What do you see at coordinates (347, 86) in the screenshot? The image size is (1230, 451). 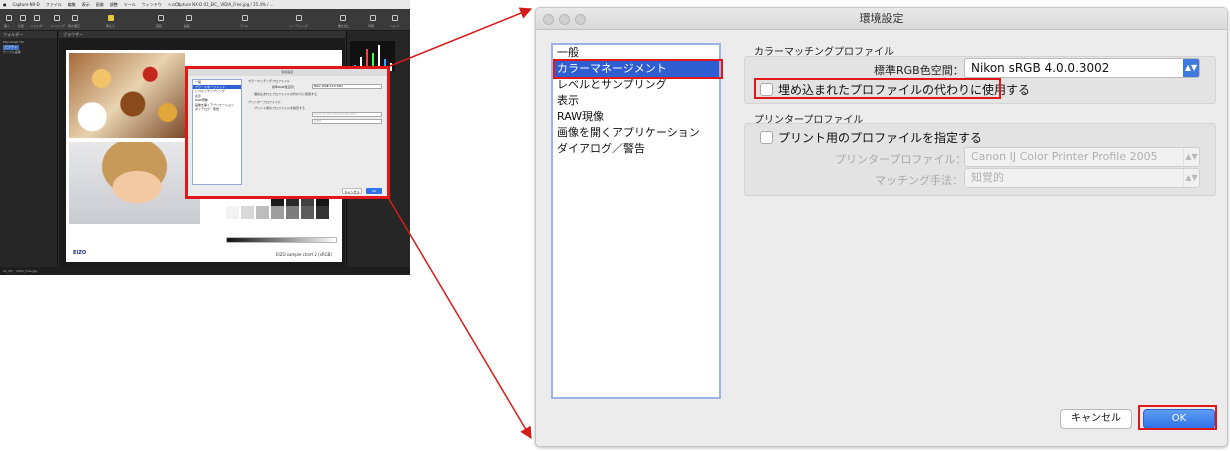 I see `mini-rgb-select: Nikon sRGB 4.0.0.3002` at bounding box center [347, 86].